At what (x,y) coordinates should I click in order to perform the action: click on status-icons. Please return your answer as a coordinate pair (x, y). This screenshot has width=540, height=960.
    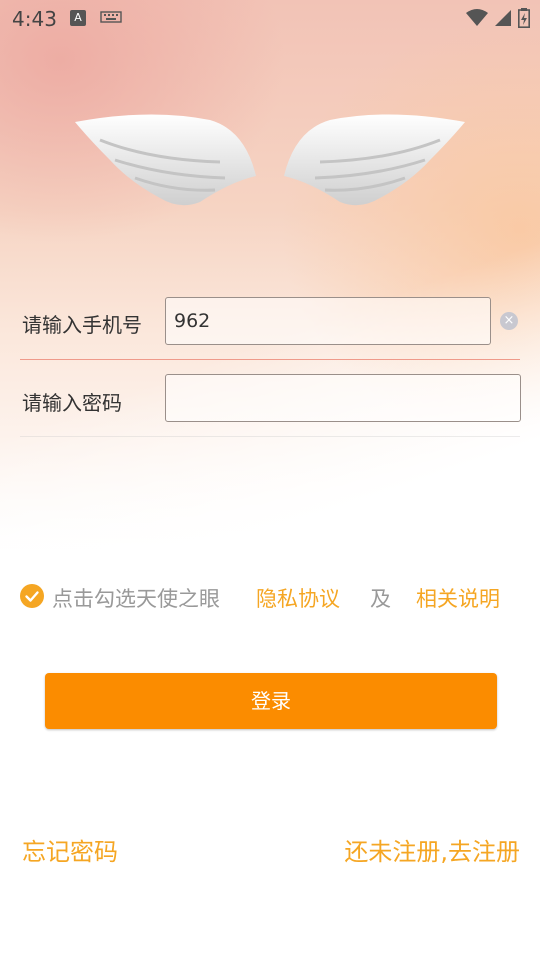
    Looking at the image, I should click on (498, 18).